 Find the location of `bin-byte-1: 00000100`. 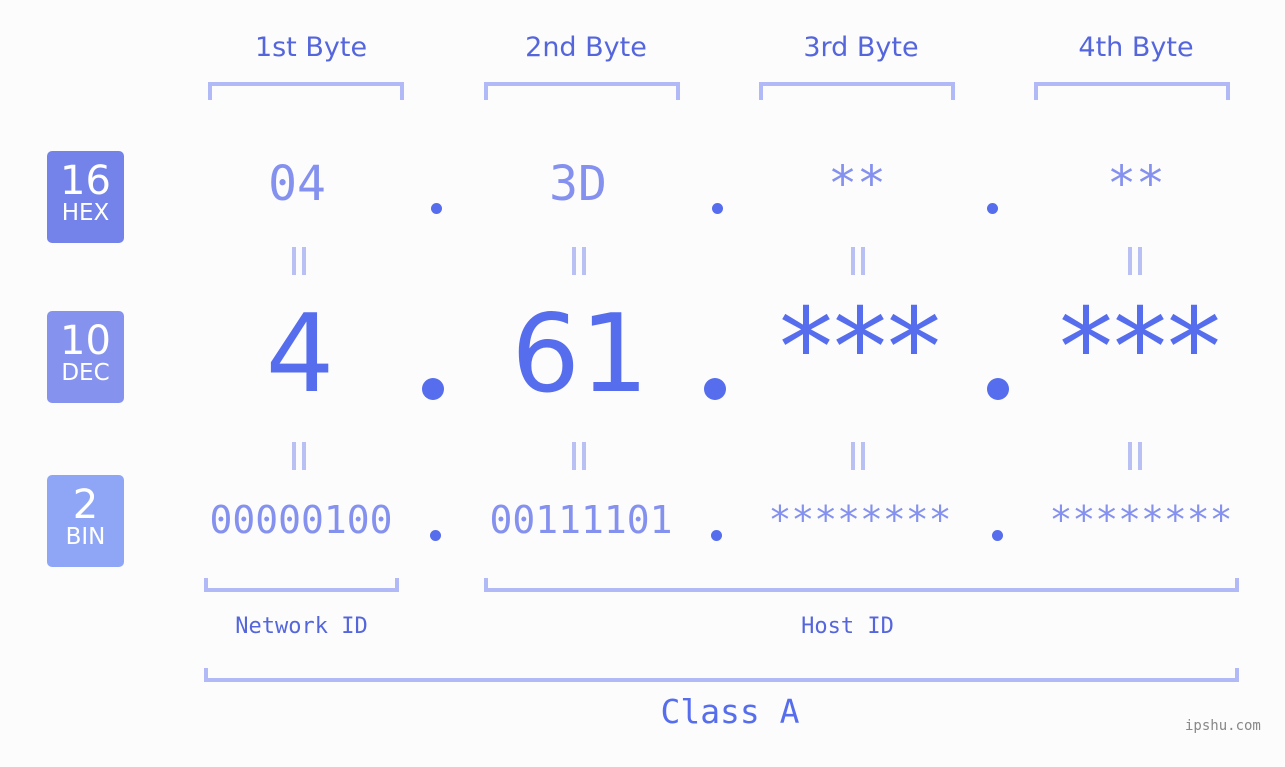

bin-byte-1: 00000100 is located at coordinates (301, 520).